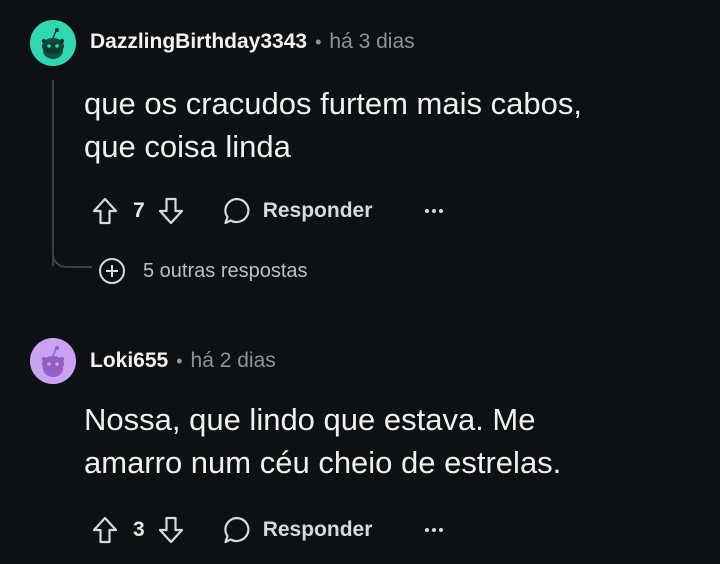 The width and height of the screenshot is (720, 564). Describe the element at coordinates (72, 258) in the screenshot. I see `thread-branch` at that location.